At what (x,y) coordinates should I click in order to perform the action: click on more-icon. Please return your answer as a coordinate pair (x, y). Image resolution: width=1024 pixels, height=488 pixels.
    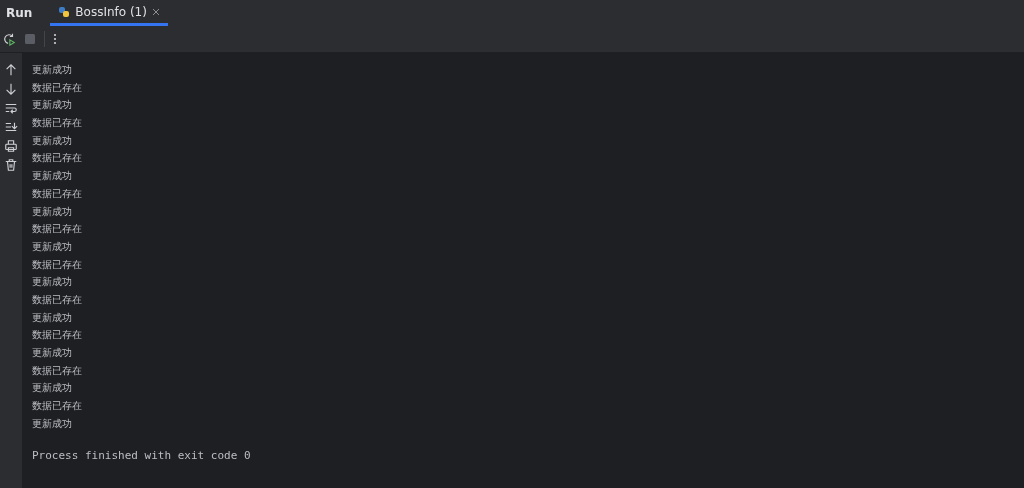
    Looking at the image, I should click on (55, 39).